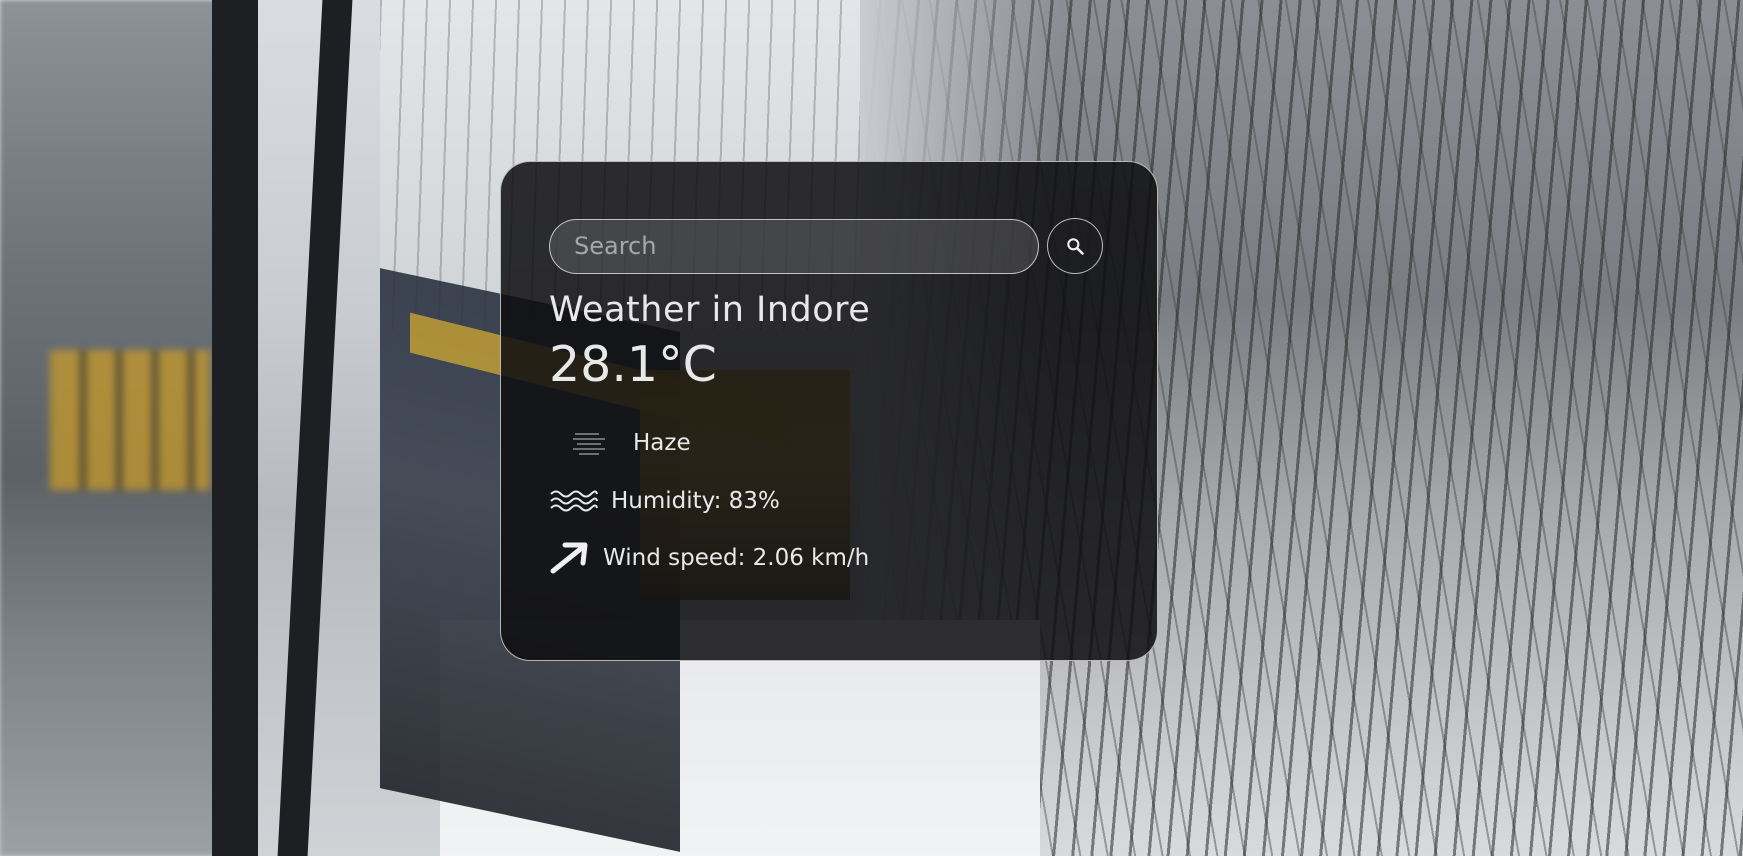 The height and width of the screenshot is (856, 1743). What do you see at coordinates (633, 365) in the screenshot?
I see `temperature: 28.1°C` at bounding box center [633, 365].